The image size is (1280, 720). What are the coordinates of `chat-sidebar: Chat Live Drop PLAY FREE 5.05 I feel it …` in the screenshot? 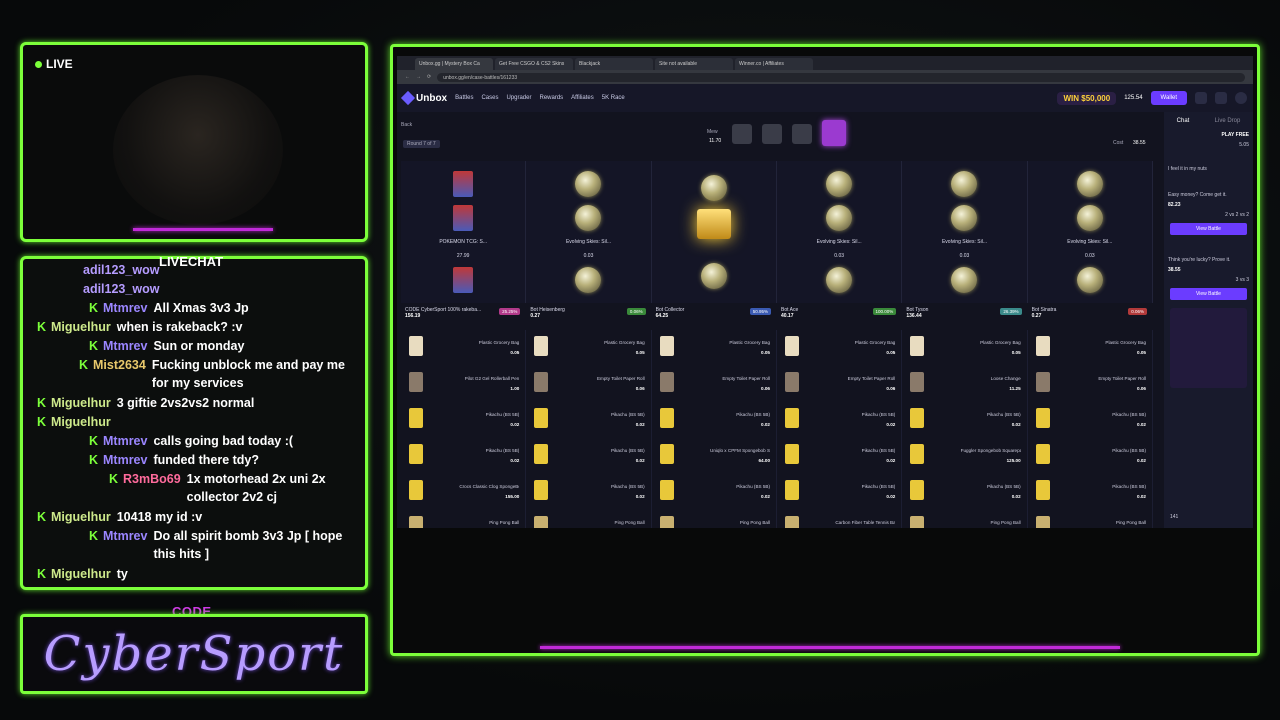 It's located at (1208, 320).